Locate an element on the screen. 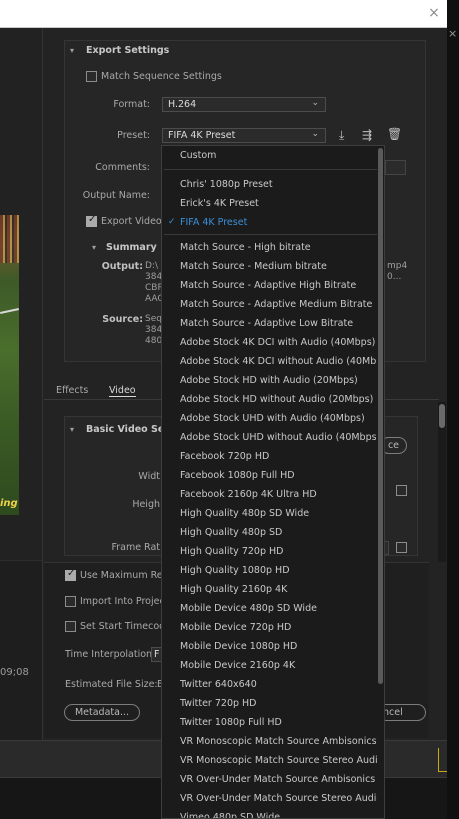 The width and height of the screenshot is (459, 819). comments-label: Comments: is located at coordinates (122, 167).